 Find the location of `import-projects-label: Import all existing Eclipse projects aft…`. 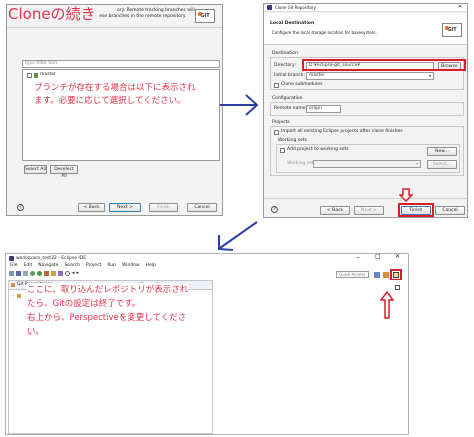

import-projects-label: Import all existing Eclipse projects aft… is located at coordinates (342, 131).